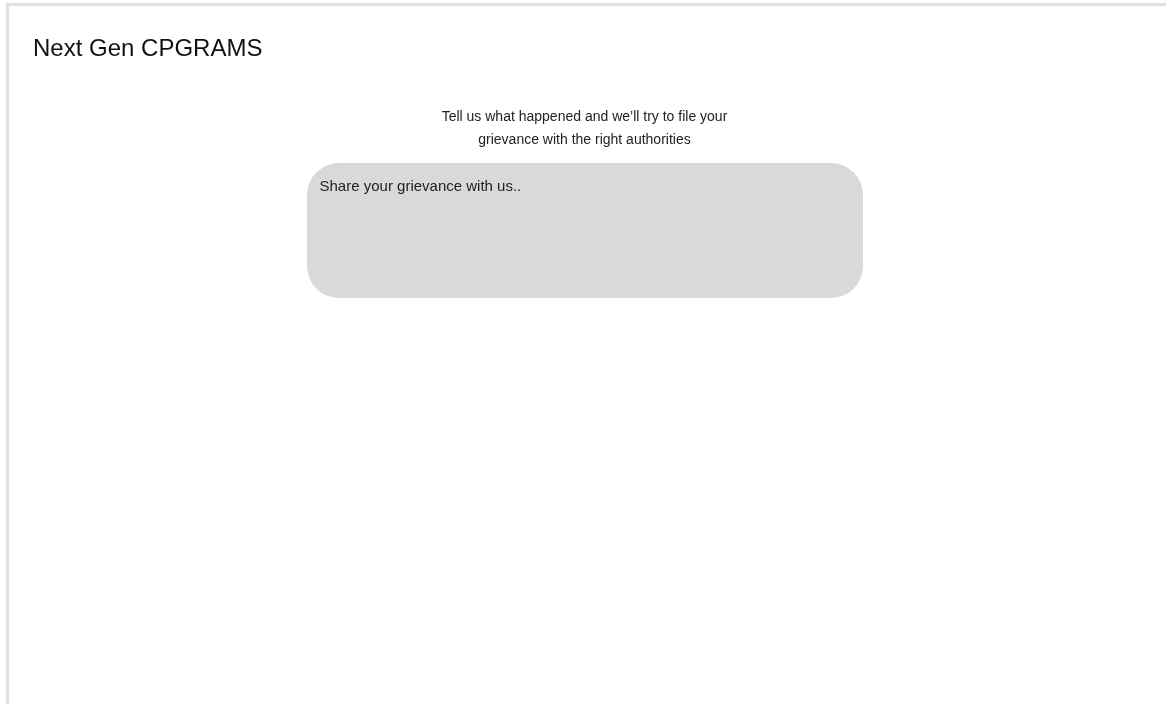 The width and height of the screenshot is (1166, 704). I want to click on grievance-input-field: Share your grievance with us.., so click(584, 230).